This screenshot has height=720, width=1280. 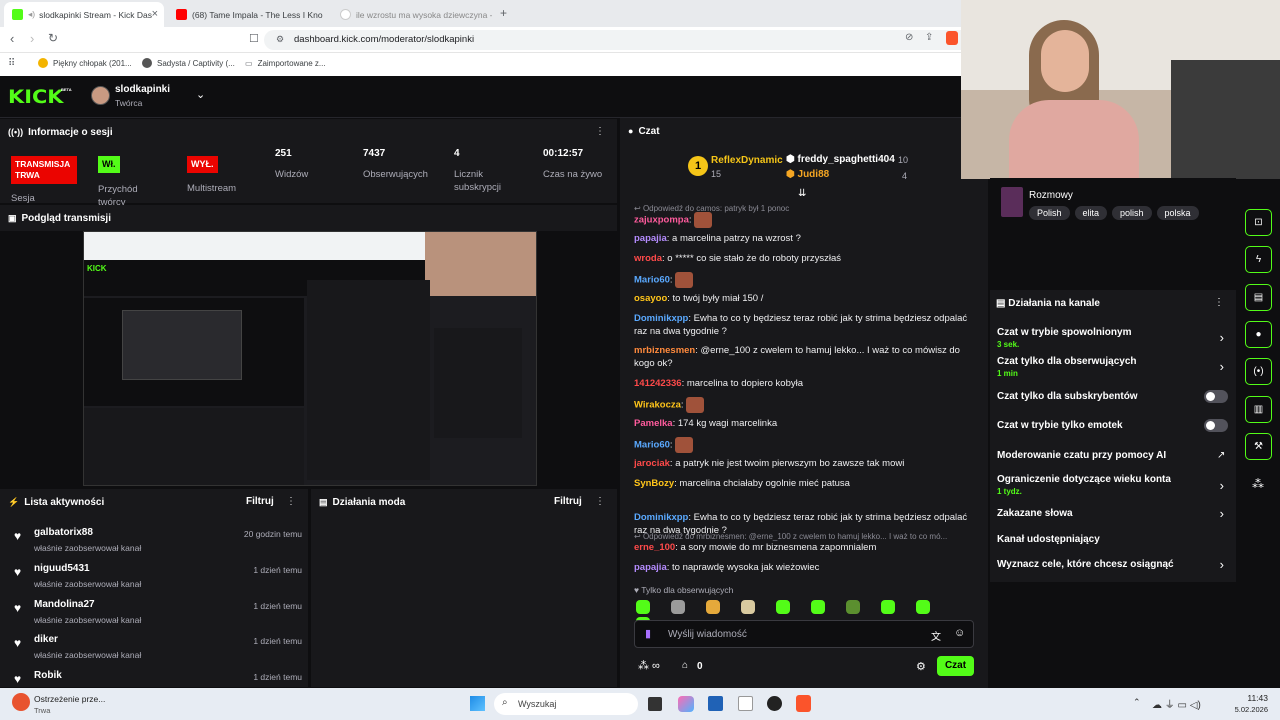 I want to click on action-banned-words: Zakazane słowa, so click(x=1035, y=513).